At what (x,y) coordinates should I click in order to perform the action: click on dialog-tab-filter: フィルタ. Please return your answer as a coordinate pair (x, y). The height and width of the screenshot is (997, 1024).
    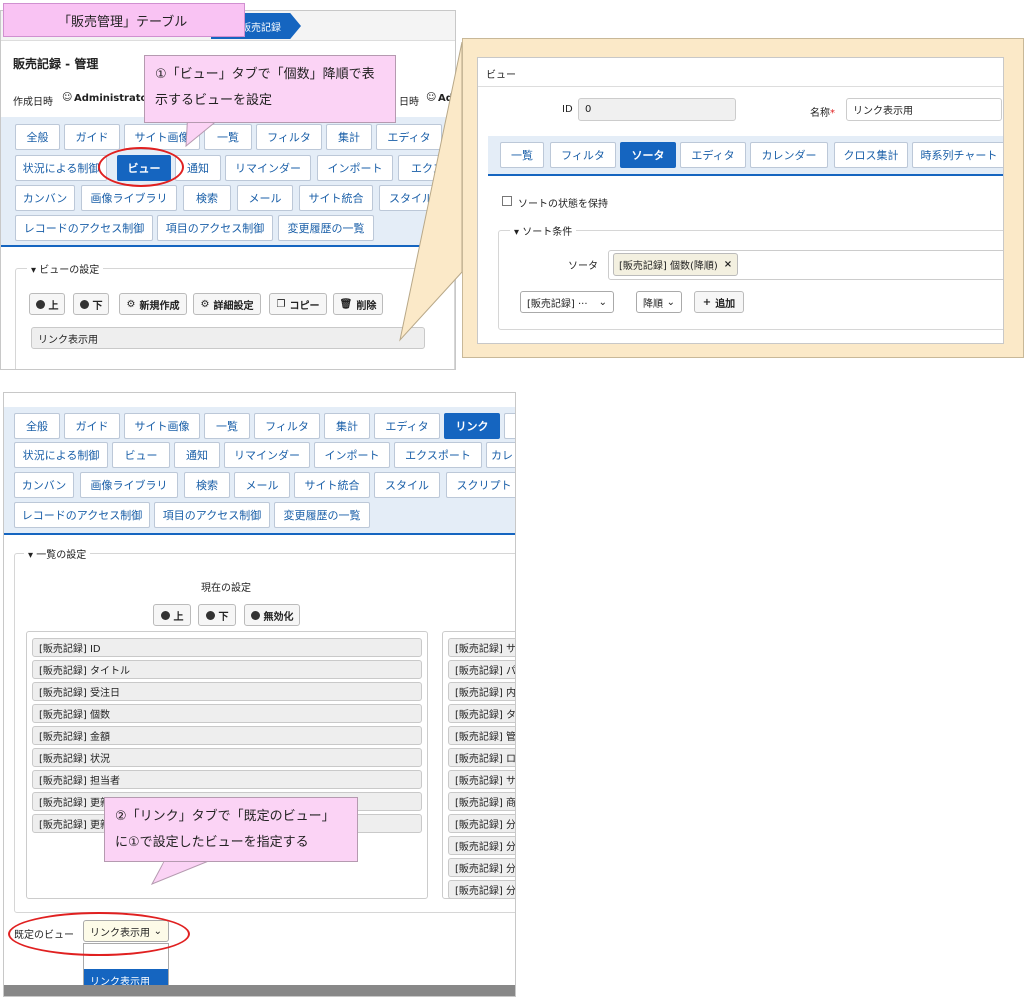
    Looking at the image, I should click on (583, 155).